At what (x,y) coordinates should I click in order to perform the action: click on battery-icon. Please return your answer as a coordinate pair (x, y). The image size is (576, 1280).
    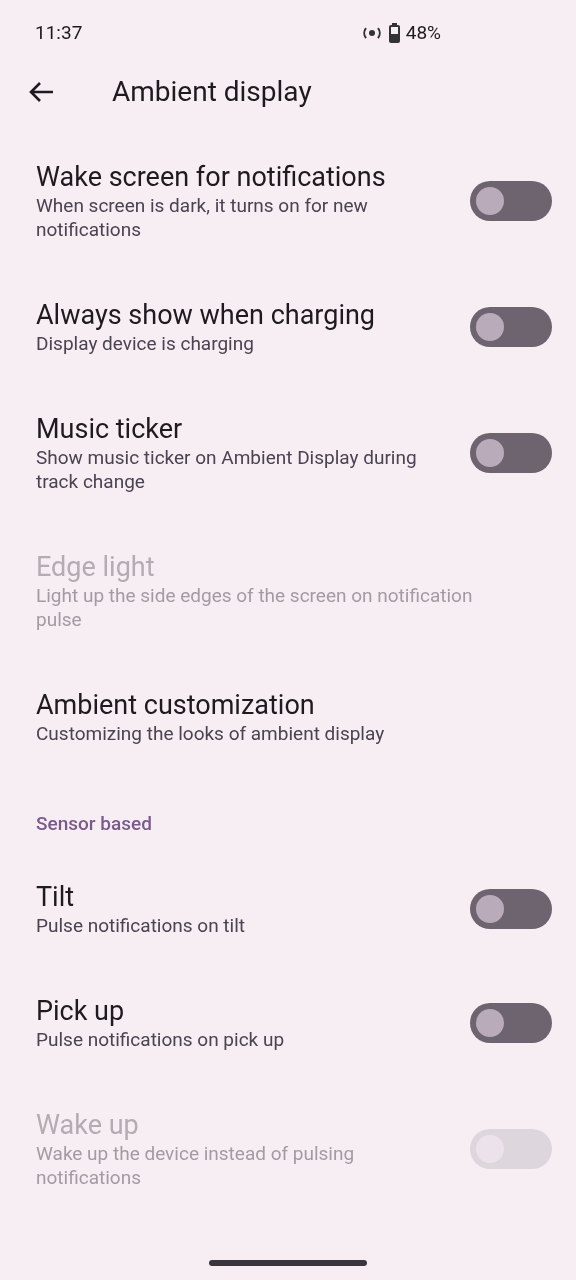
    Looking at the image, I should click on (394, 33).